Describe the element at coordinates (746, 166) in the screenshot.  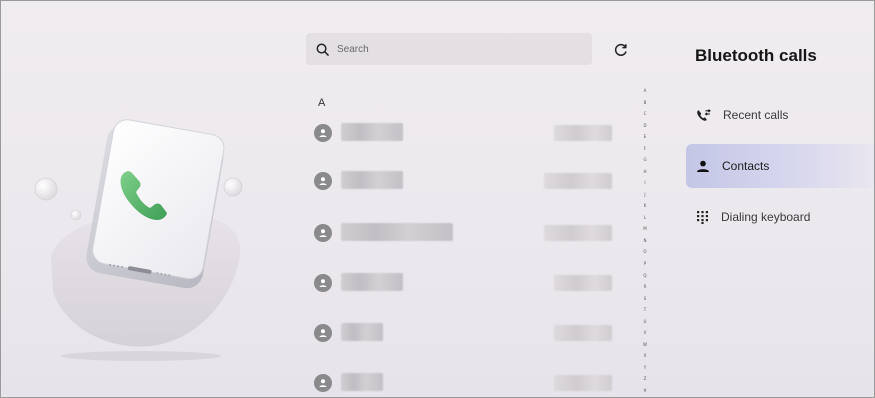
I see `nav-item-label: Contacts` at that location.